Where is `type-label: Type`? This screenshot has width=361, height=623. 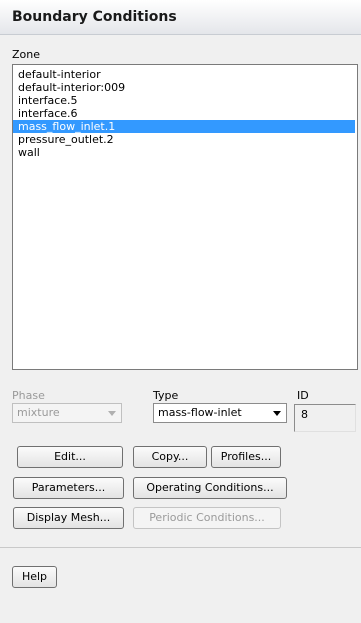 type-label: Type is located at coordinates (166, 395).